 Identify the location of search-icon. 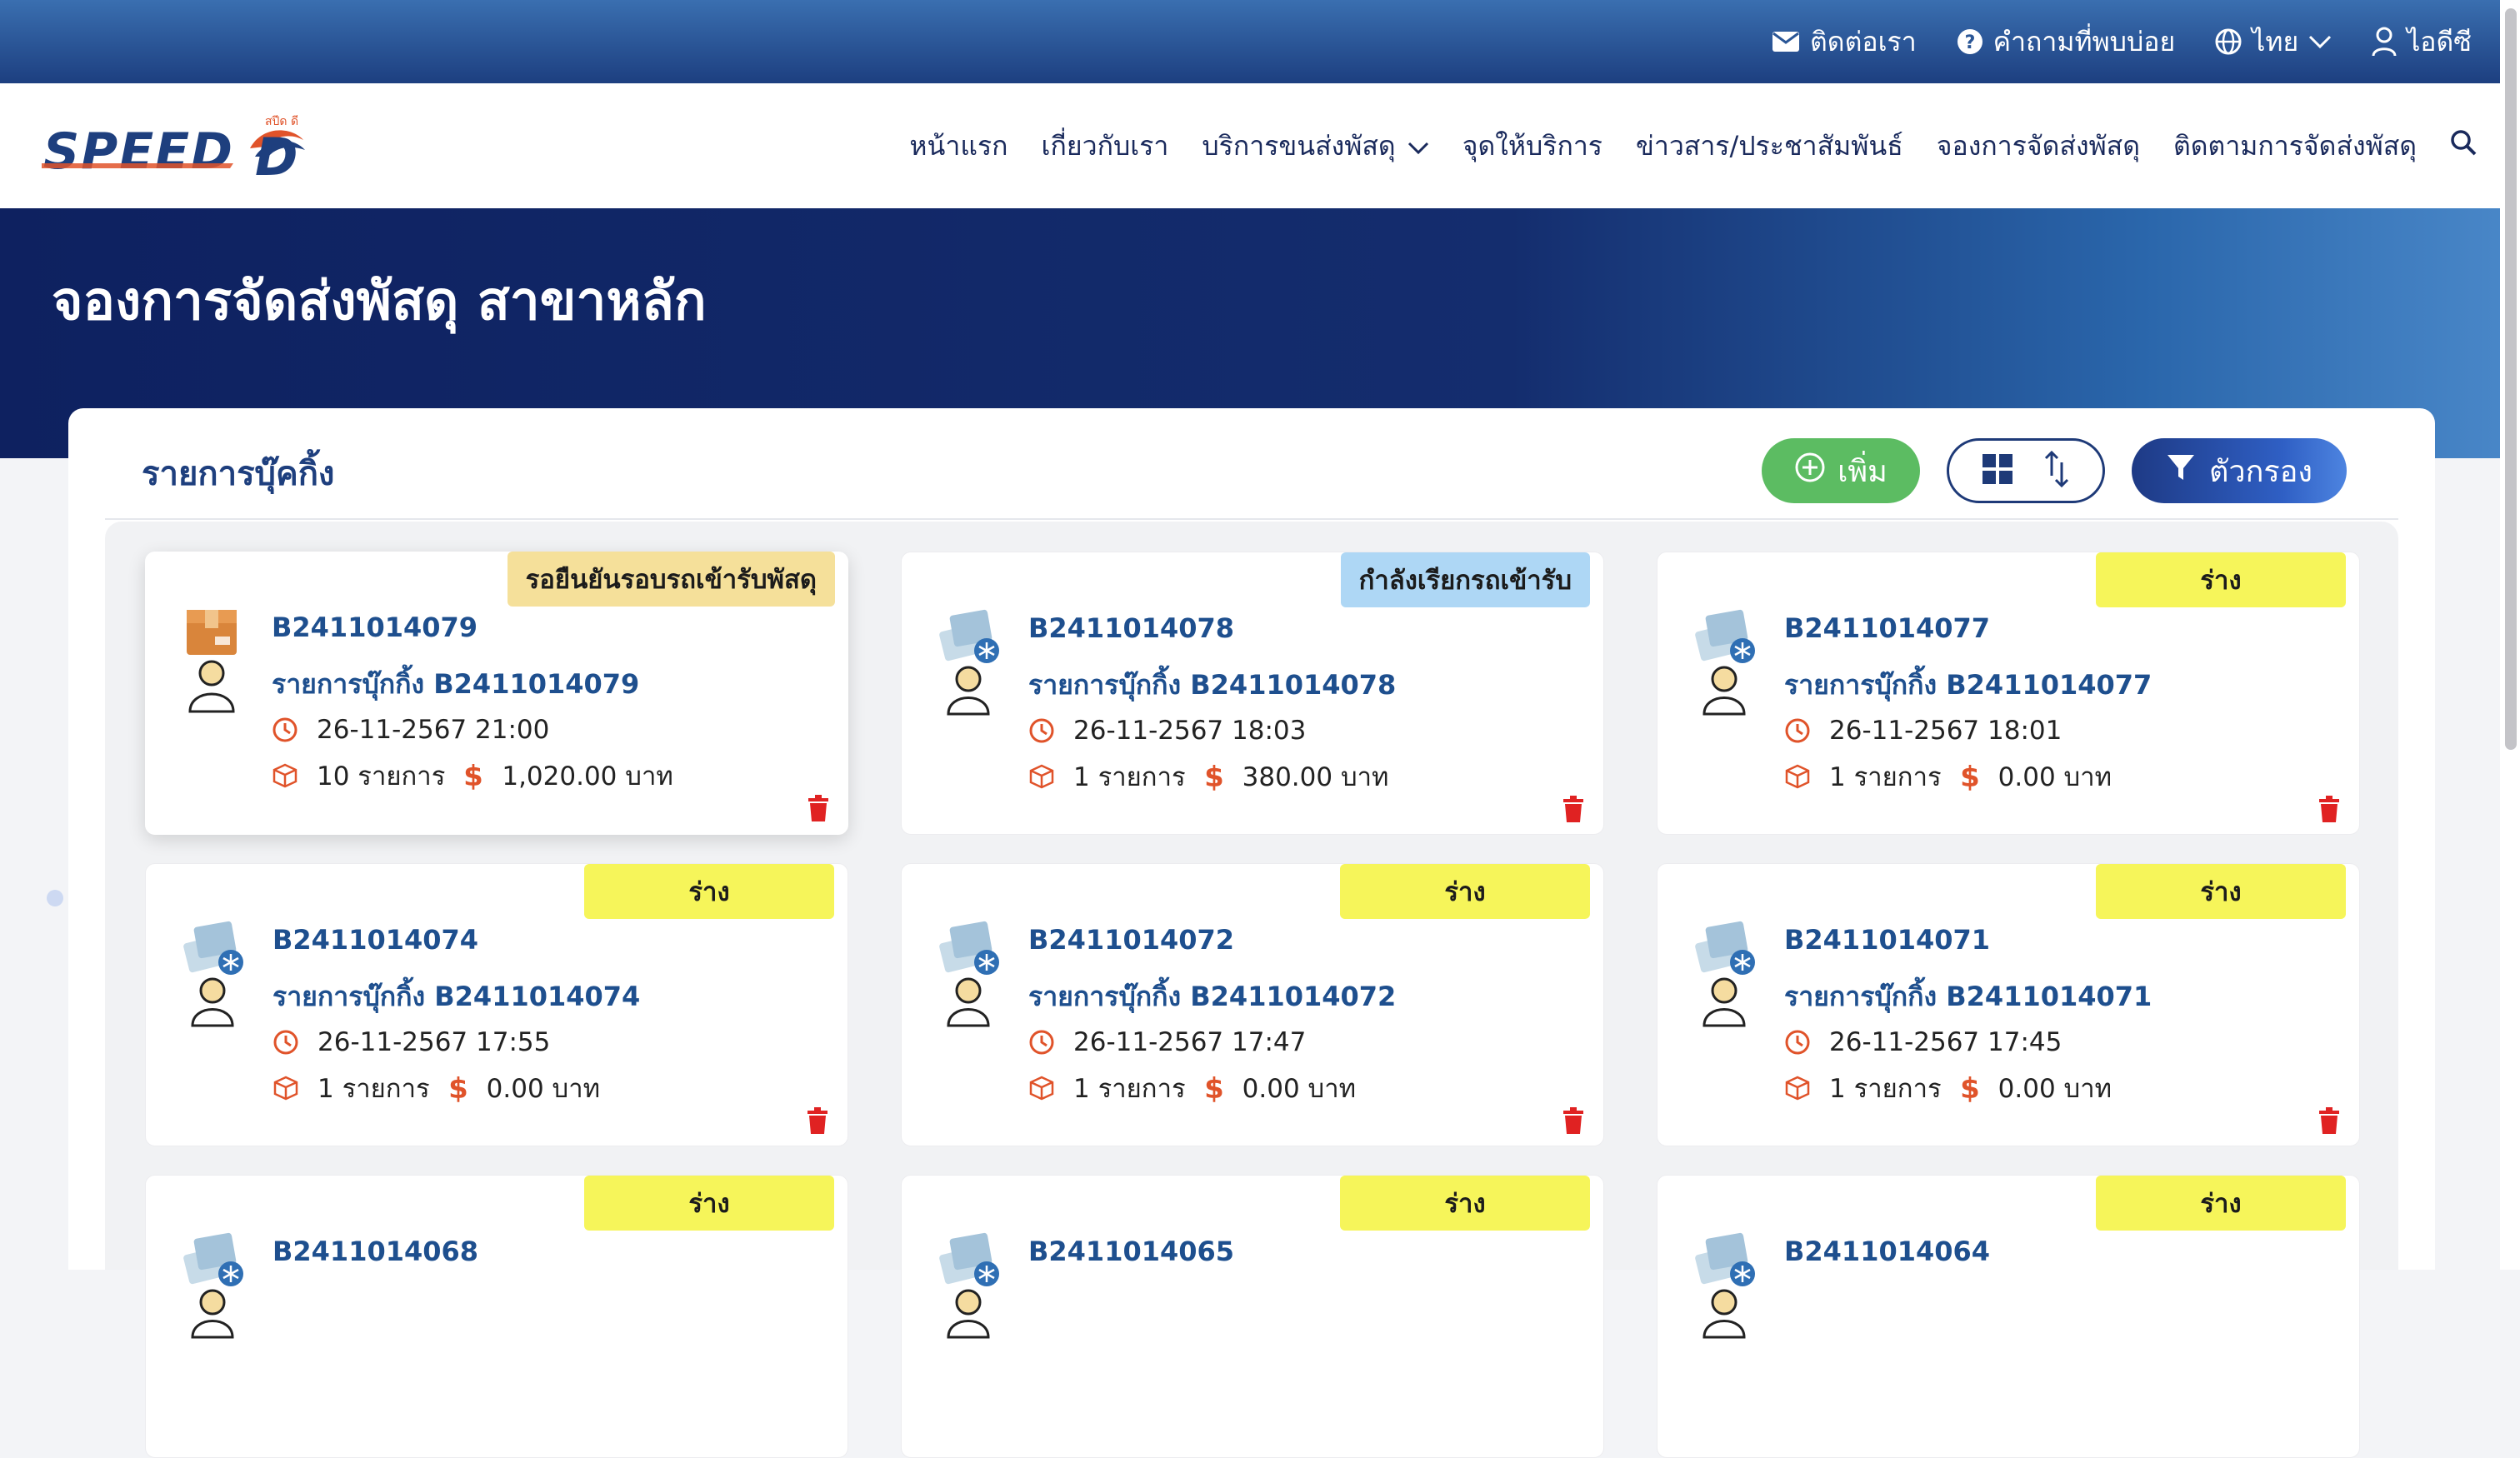
(2463, 145).